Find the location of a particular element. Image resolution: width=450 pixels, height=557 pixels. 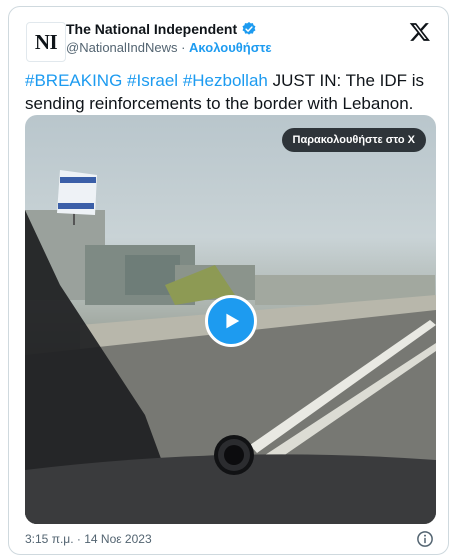

play-button is located at coordinates (231, 321).